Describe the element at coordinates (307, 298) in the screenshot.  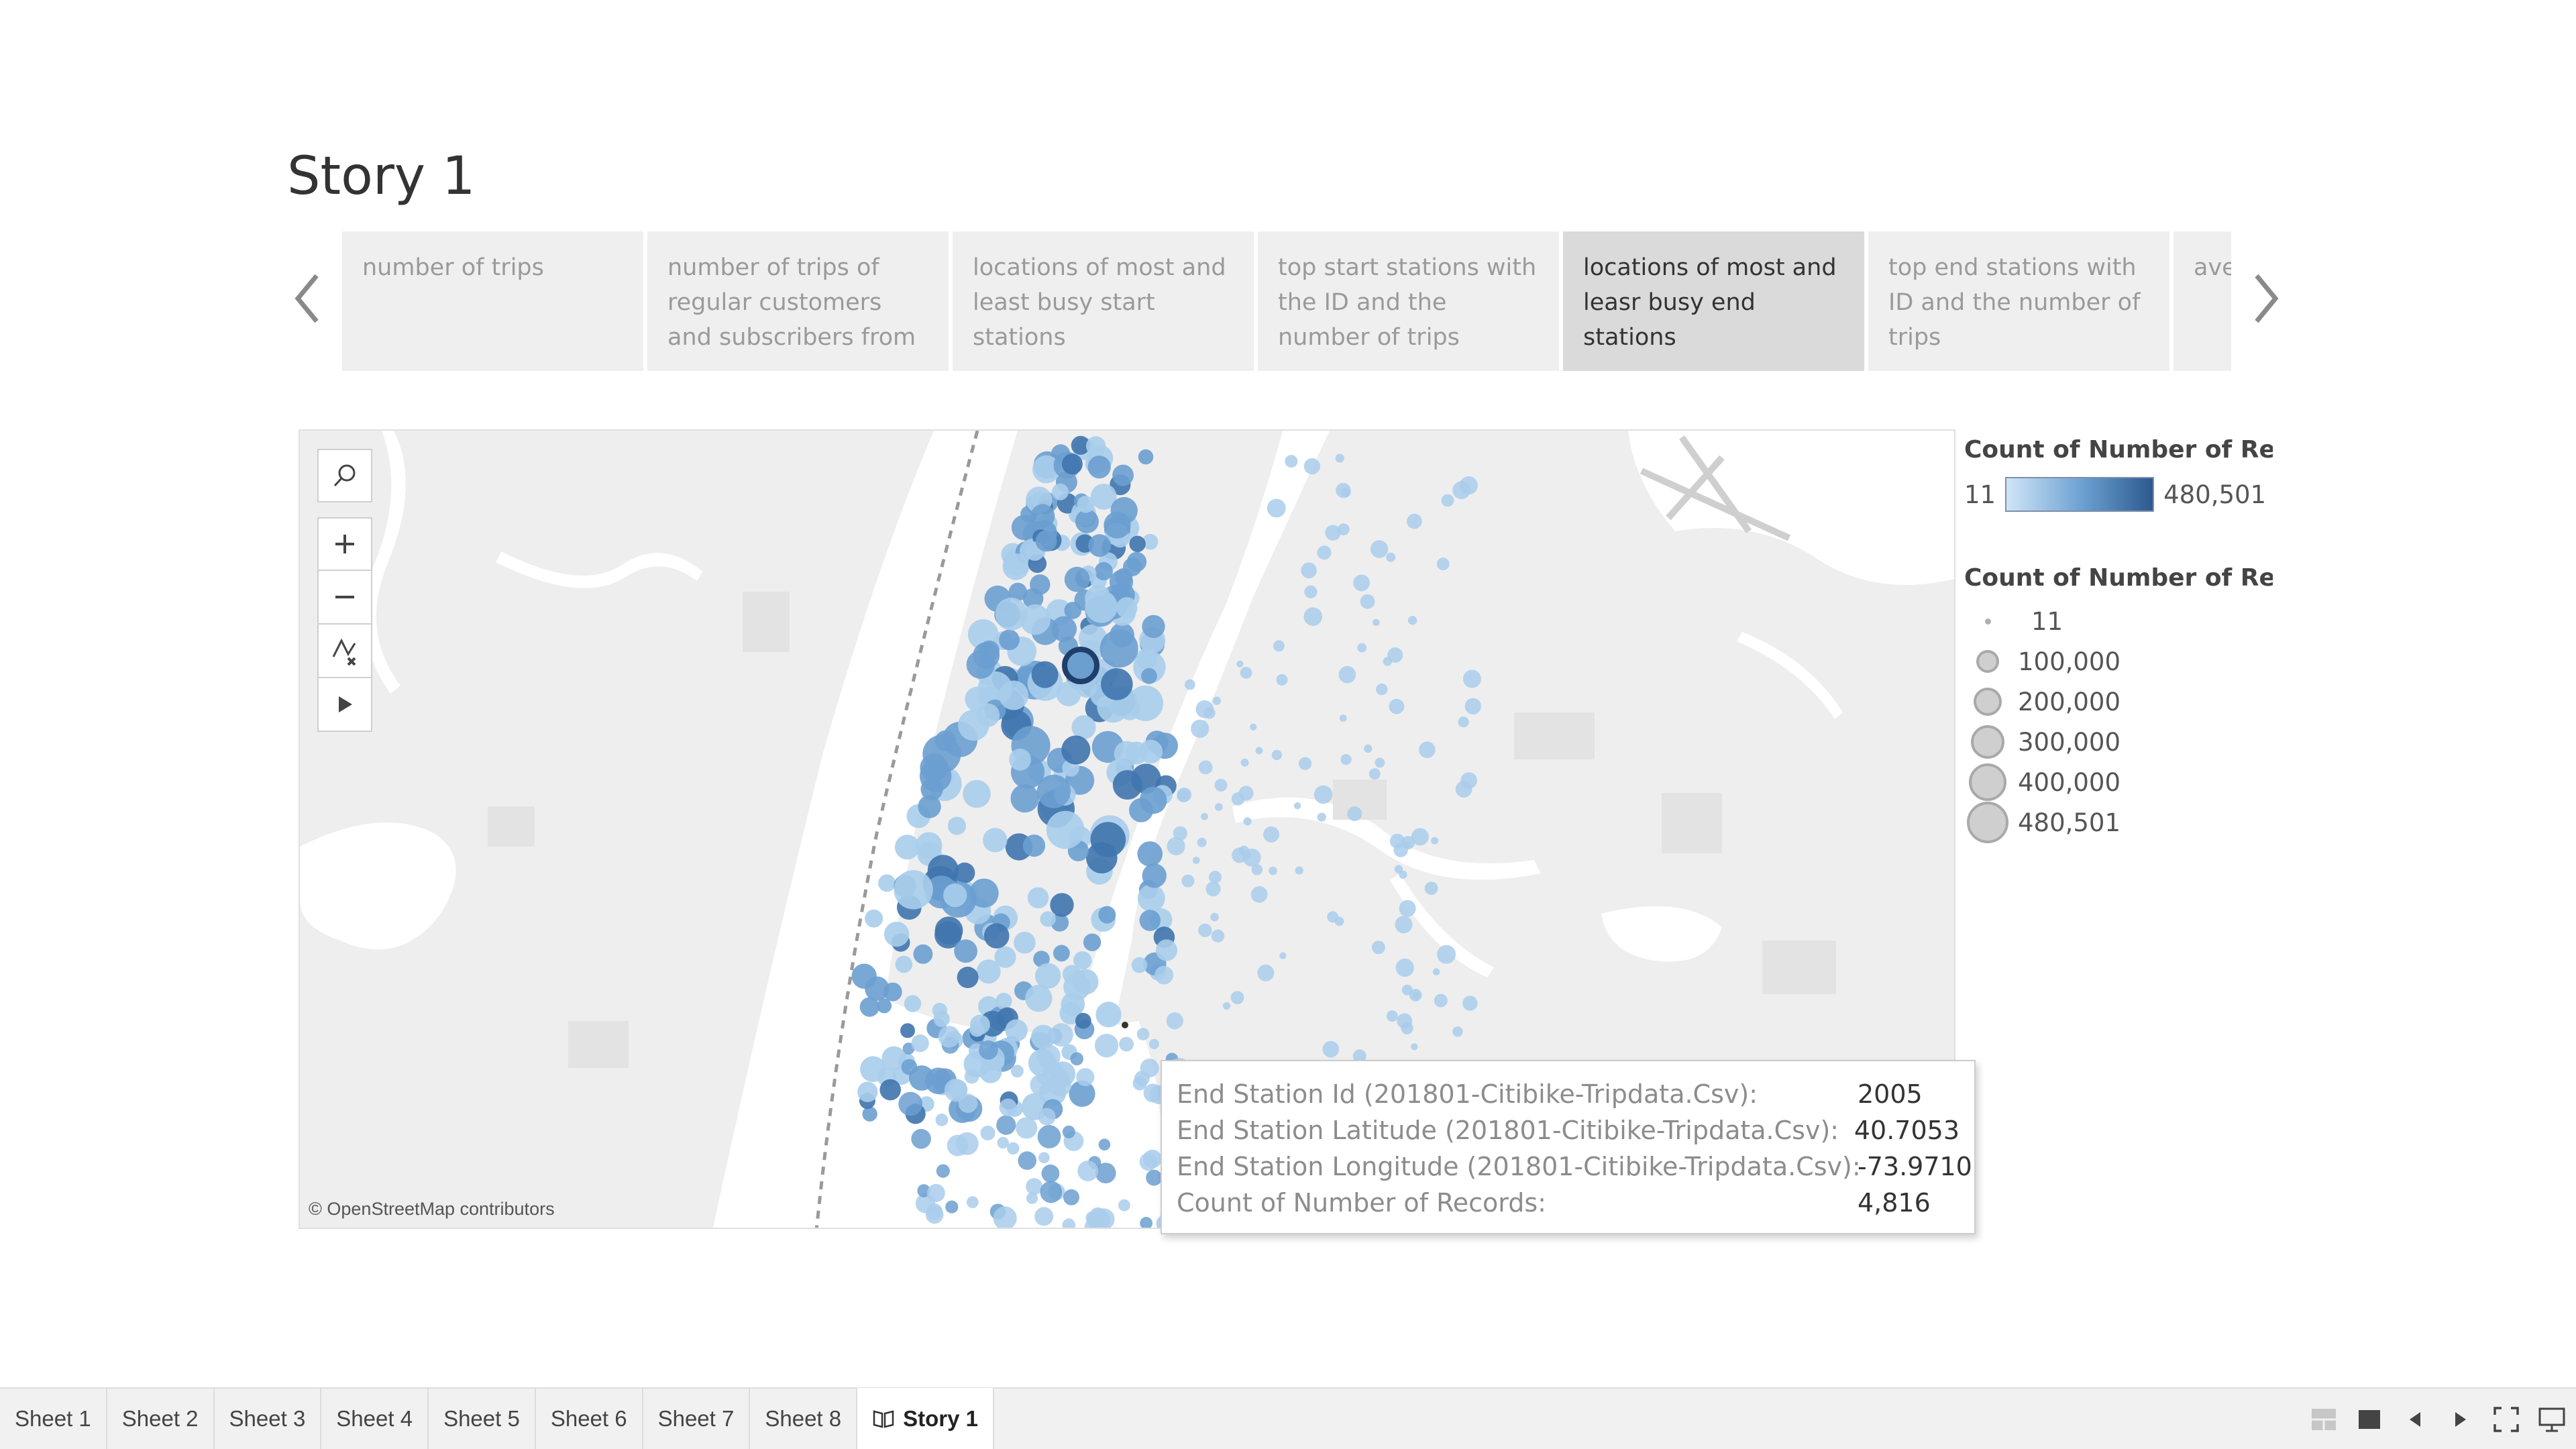
I see `story-prev-arrow` at that location.